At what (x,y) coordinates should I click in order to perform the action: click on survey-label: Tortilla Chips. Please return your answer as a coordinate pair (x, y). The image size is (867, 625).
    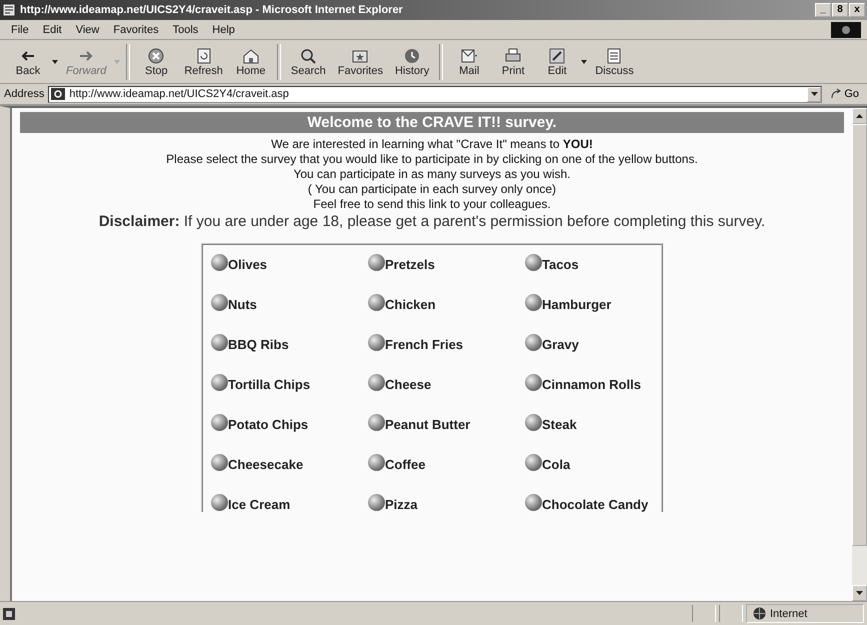
    Looking at the image, I should click on (269, 384).